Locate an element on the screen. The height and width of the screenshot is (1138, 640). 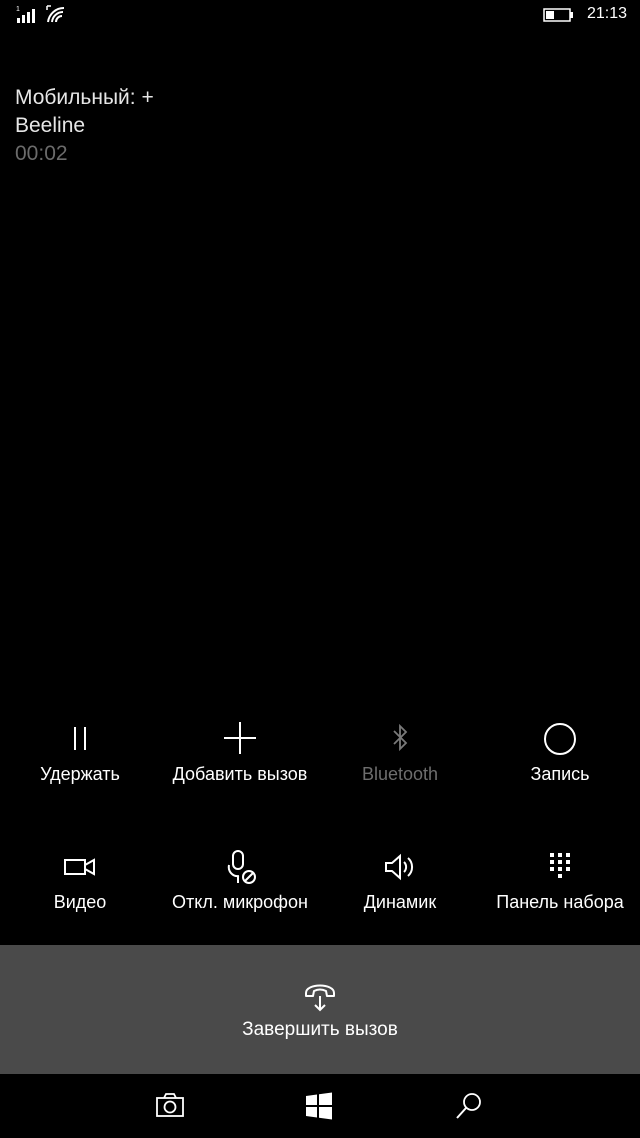
windows-icon is located at coordinates (319, 1106).